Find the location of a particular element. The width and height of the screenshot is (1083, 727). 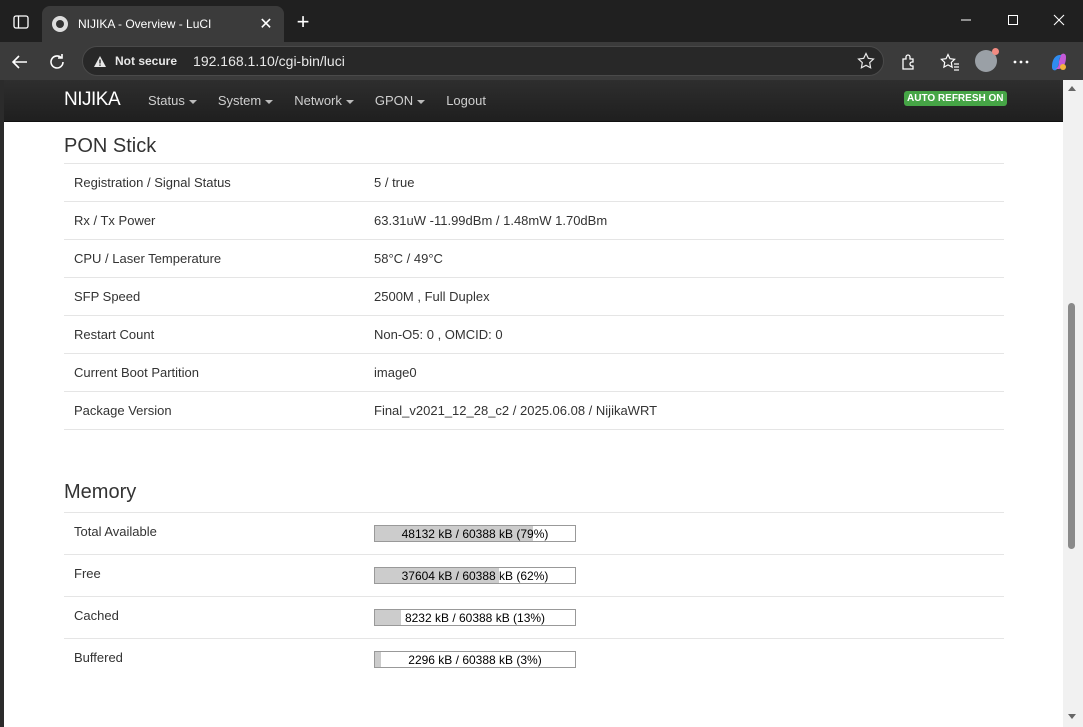

menu-item-logout: Logout is located at coordinates (466, 100).